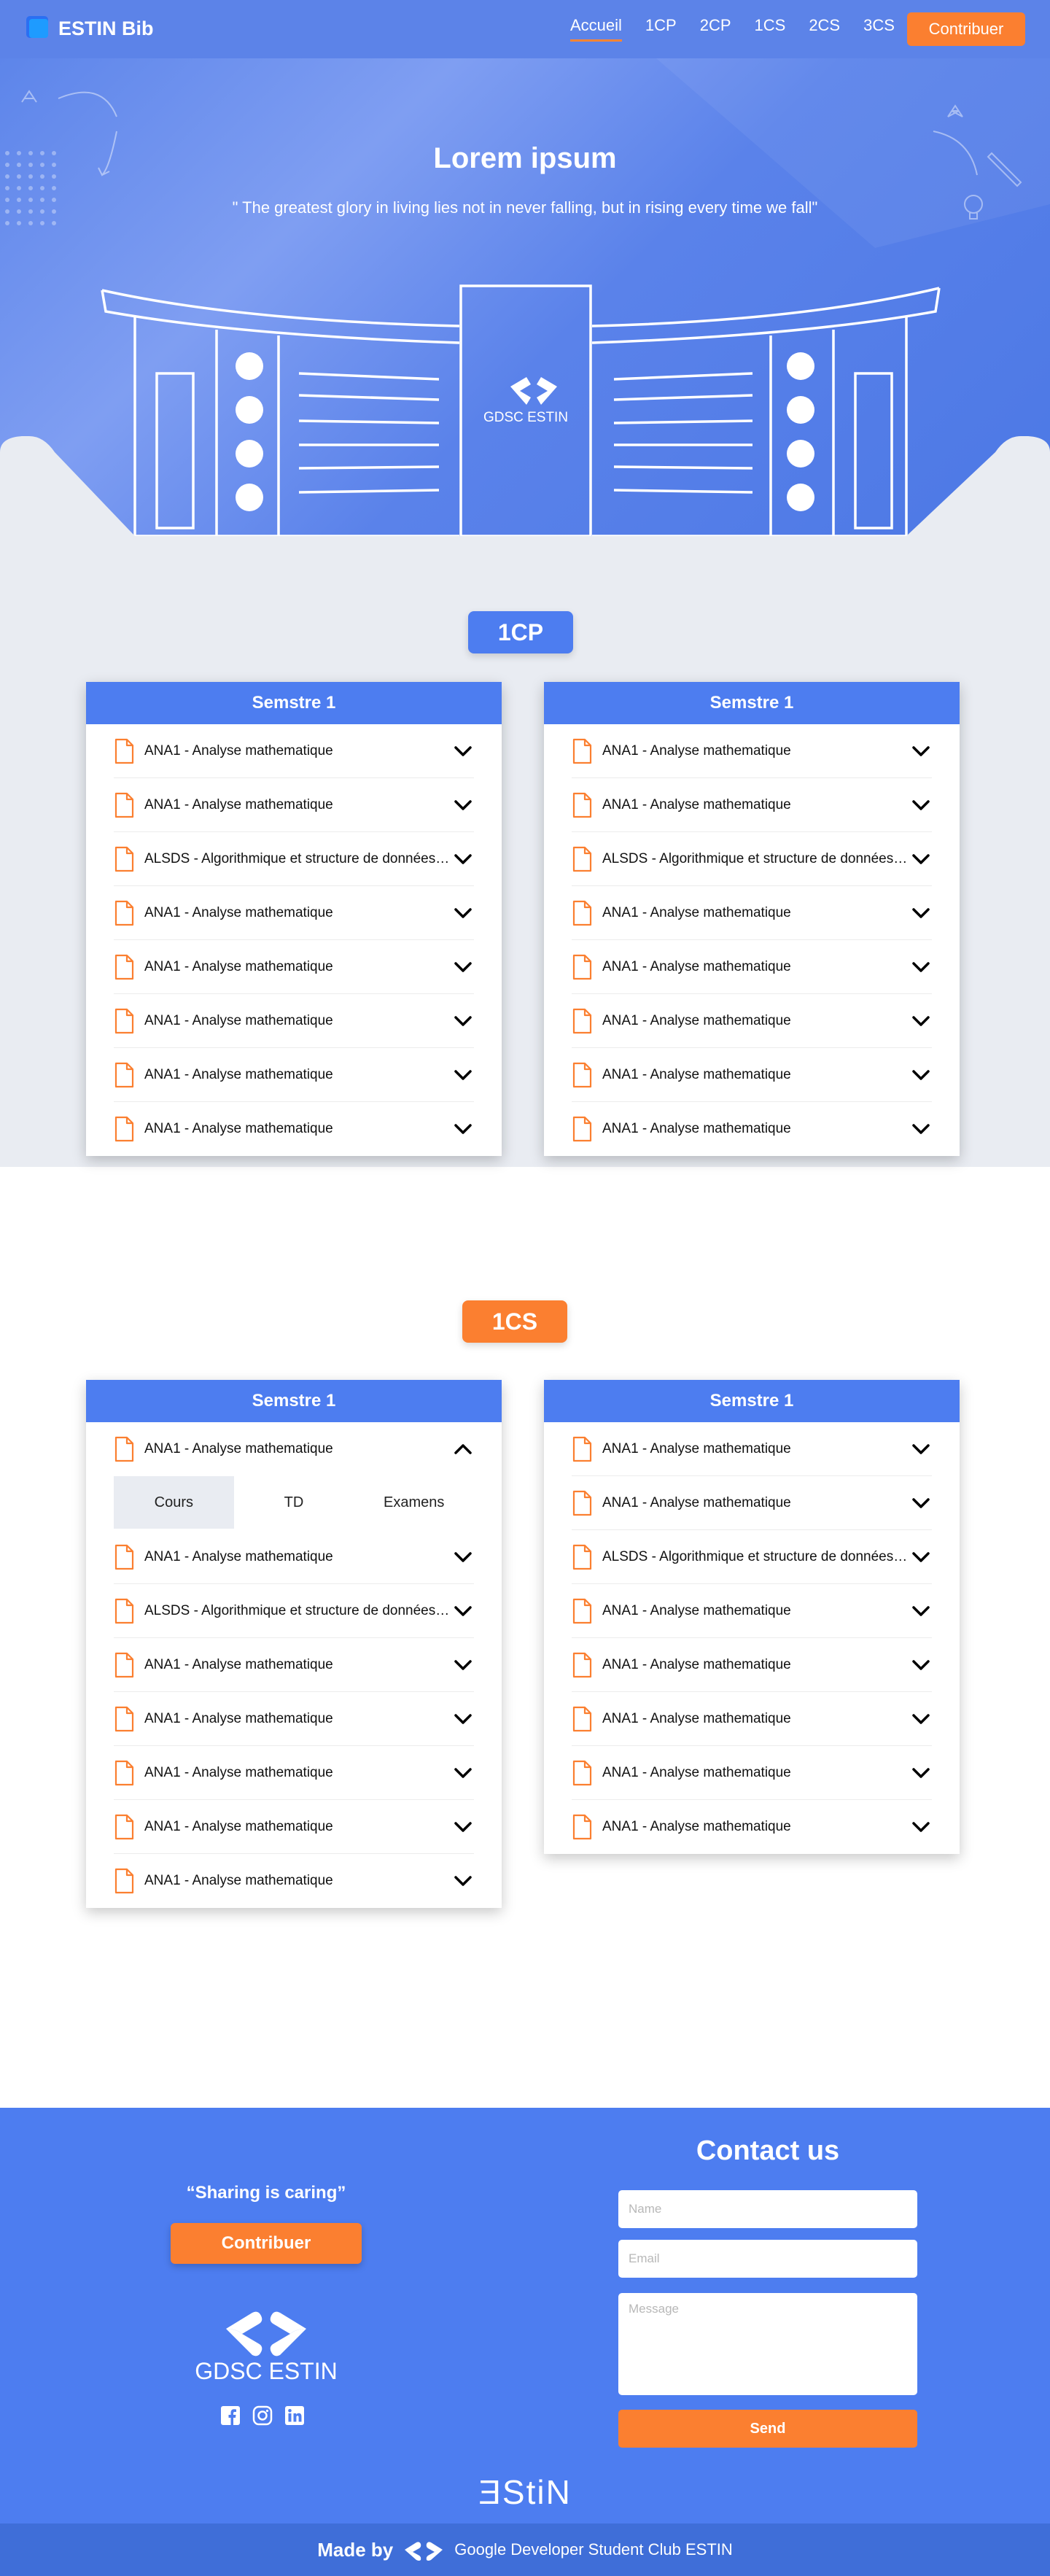 The width and height of the screenshot is (1050, 2576). Describe the element at coordinates (596, 29) in the screenshot. I see `nav-link-accueil: Accueil` at that location.